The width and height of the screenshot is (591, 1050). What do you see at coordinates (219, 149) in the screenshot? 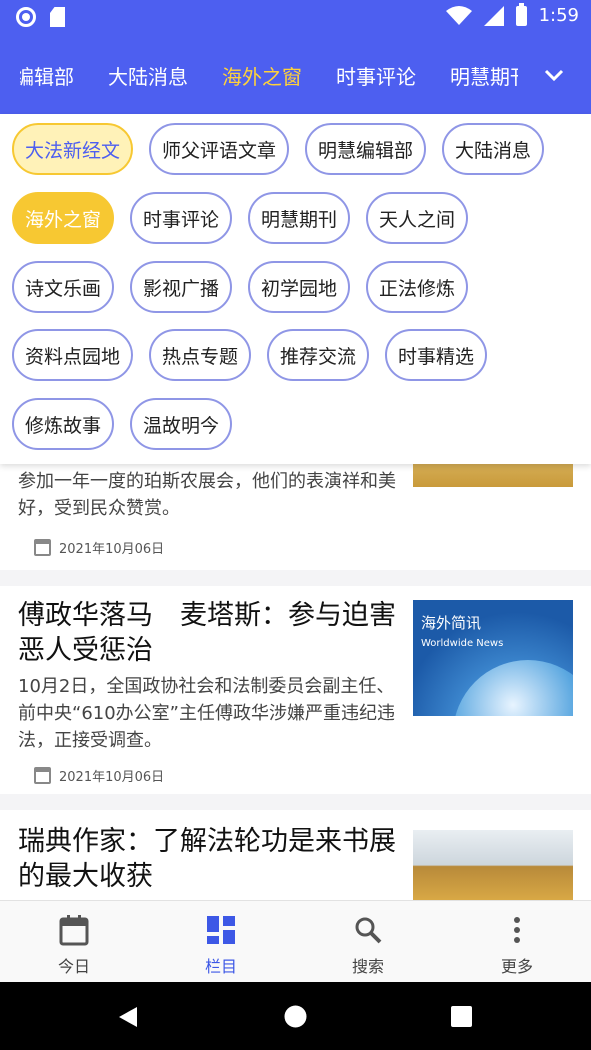
I see `chip-master-comments: 师父评语文章` at bounding box center [219, 149].